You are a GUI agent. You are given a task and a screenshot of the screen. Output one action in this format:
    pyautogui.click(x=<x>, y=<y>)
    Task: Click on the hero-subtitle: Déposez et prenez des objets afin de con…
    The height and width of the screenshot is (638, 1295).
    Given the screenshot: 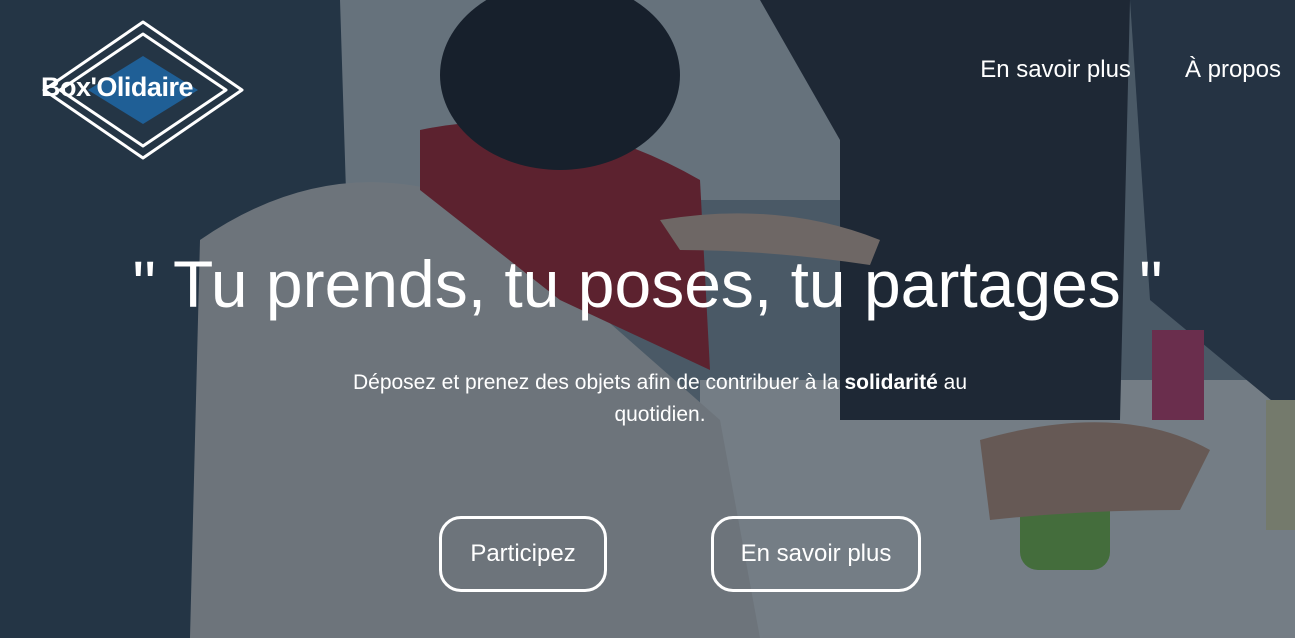 What is the action you would take?
    pyautogui.click(x=660, y=399)
    